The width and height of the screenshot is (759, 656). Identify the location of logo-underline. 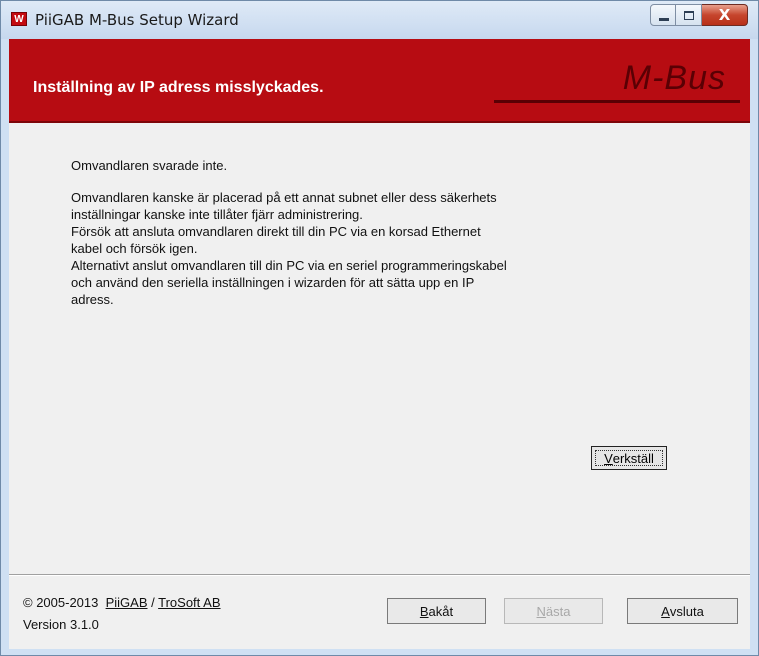
(617, 101).